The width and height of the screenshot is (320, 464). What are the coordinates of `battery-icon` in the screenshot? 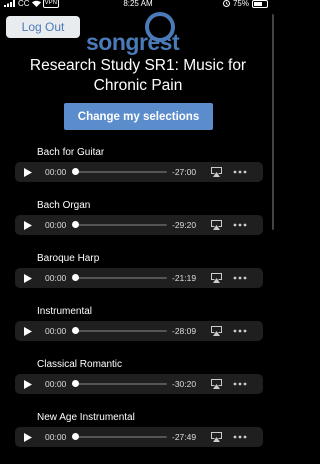 It's located at (260, 4).